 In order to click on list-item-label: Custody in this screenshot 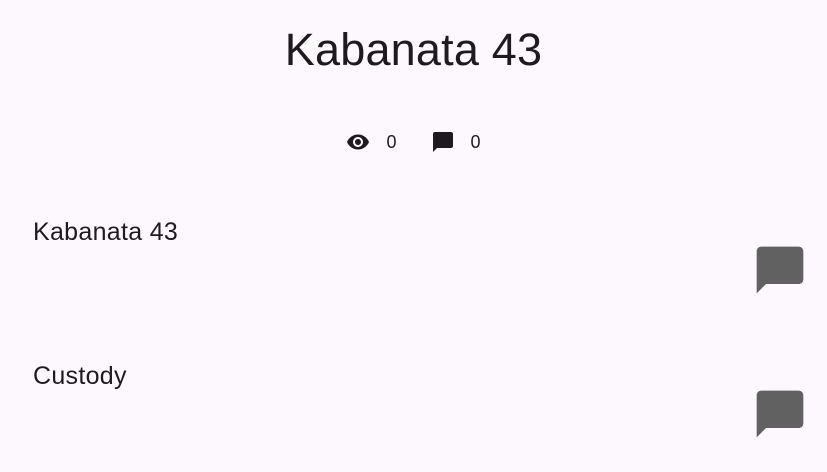, I will do `click(80, 376)`.